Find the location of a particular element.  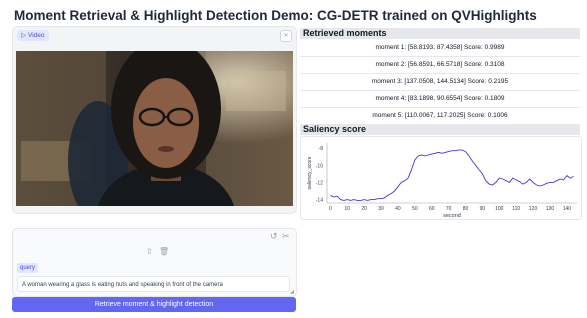

trash-icon: 🗑 is located at coordinates (164, 252).